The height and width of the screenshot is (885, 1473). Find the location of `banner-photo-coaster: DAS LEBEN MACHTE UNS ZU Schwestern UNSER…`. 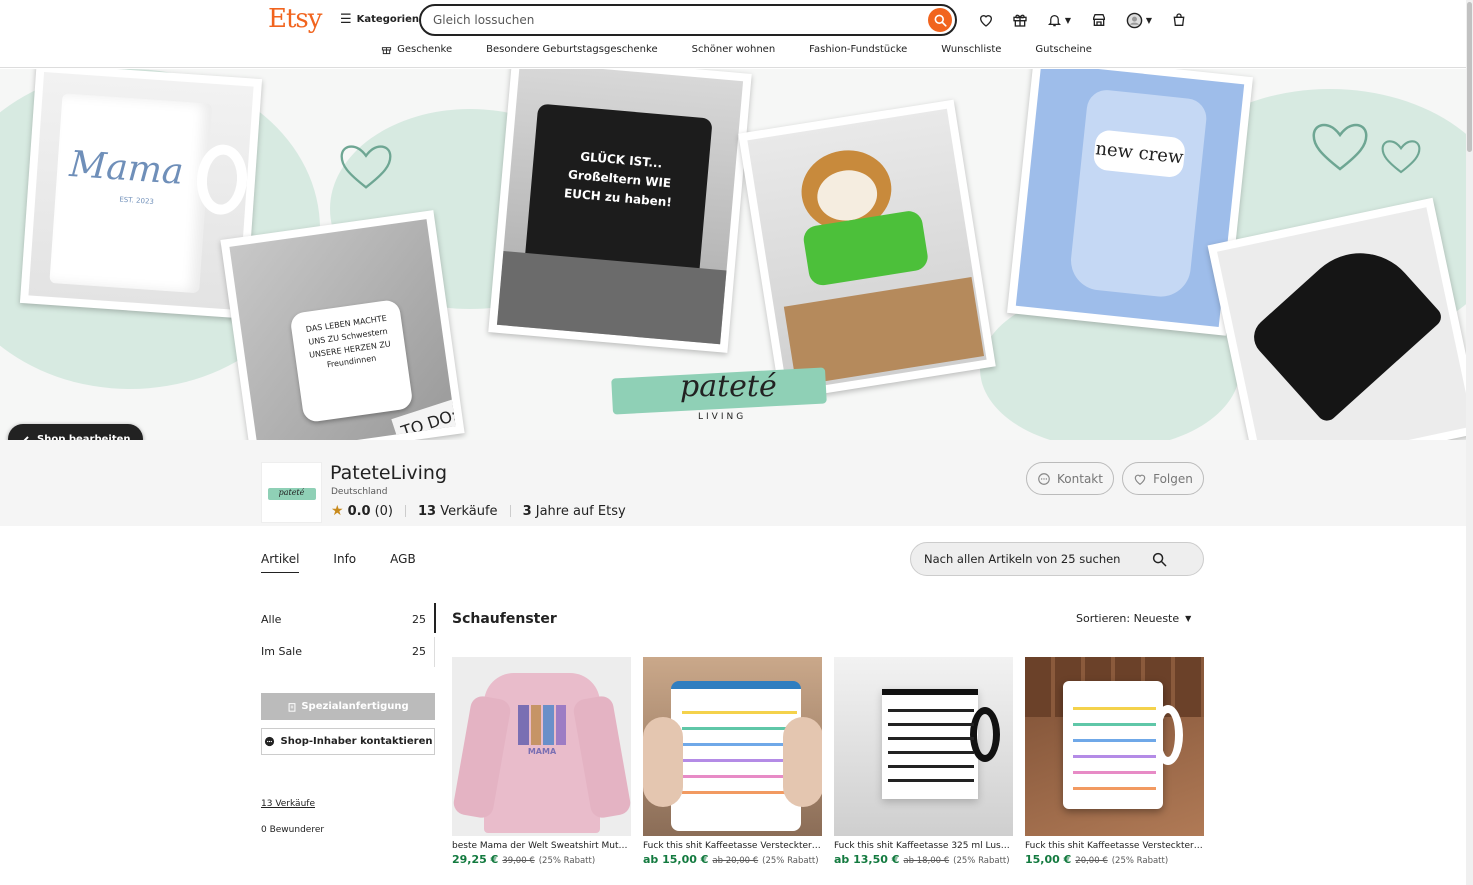

banner-photo-coaster: DAS LEBEN MACHTE UNS ZU Schwestern UNSER… is located at coordinates (342, 325).